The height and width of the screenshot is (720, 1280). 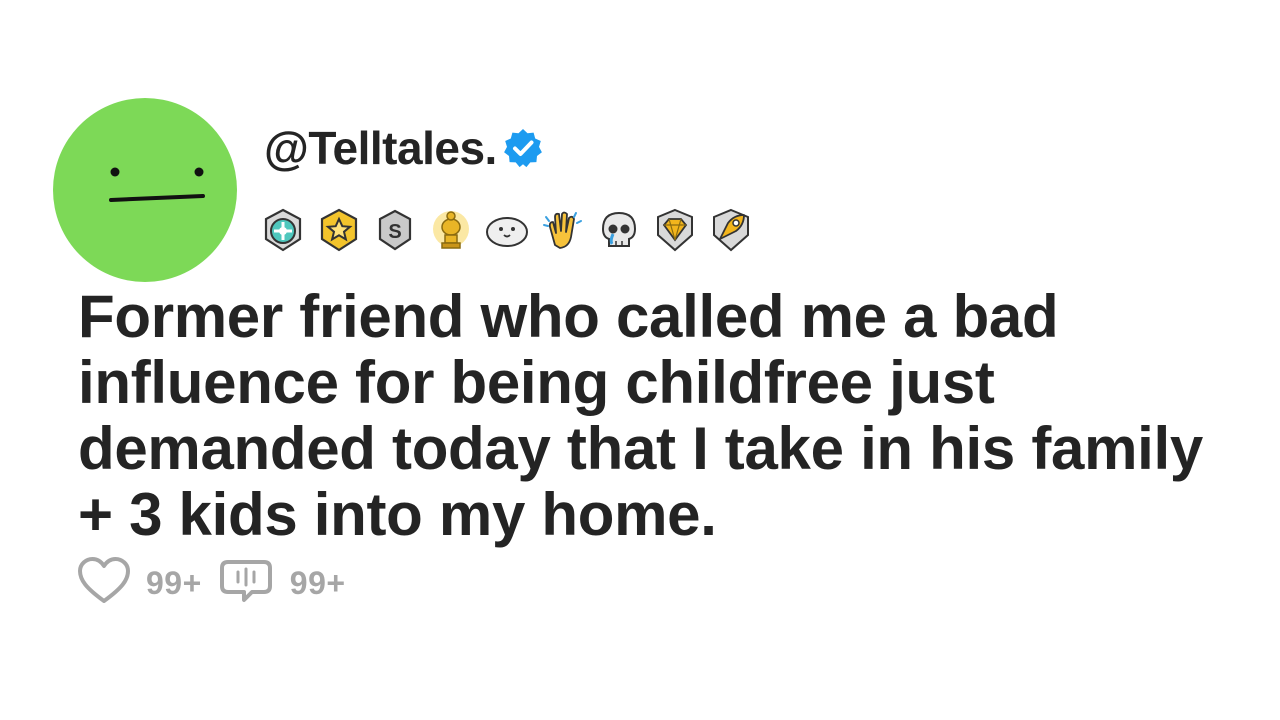 I want to click on crying-skull-award-icon, so click(x=619, y=230).